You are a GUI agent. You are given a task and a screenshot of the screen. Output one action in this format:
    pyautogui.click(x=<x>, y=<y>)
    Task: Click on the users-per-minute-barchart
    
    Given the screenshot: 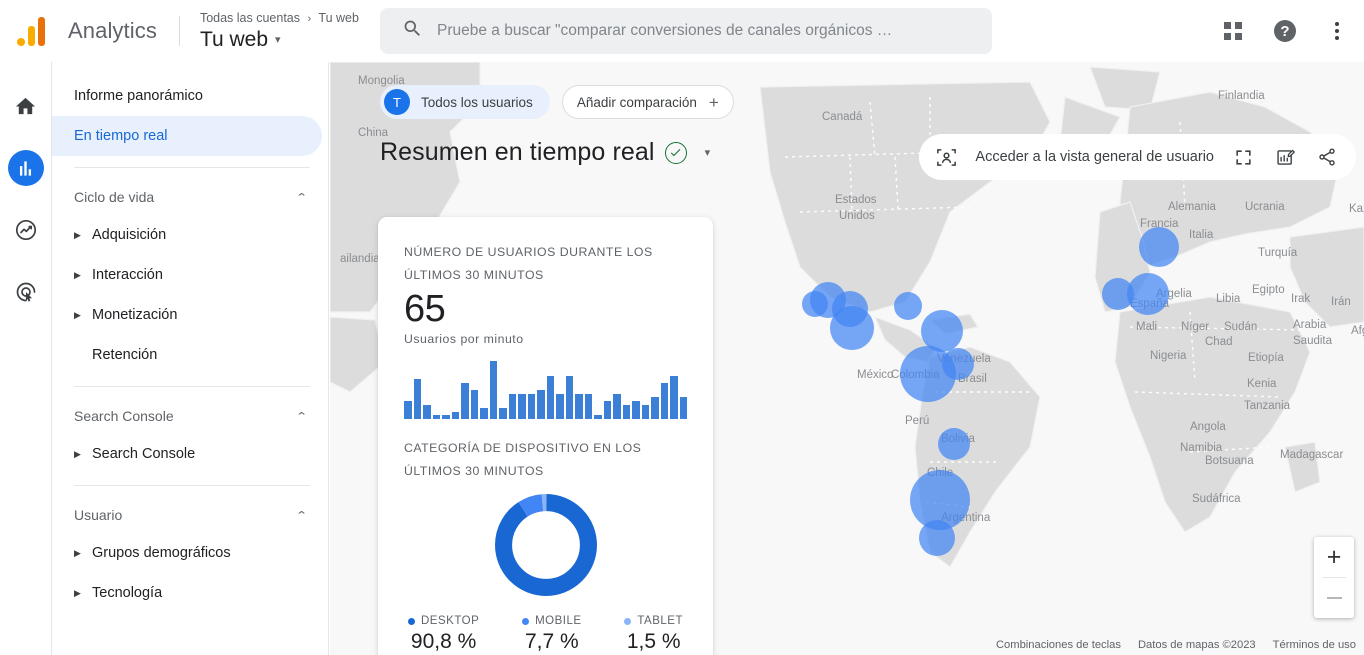 What is the action you would take?
    pyautogui.click(x=545, y=390)
    